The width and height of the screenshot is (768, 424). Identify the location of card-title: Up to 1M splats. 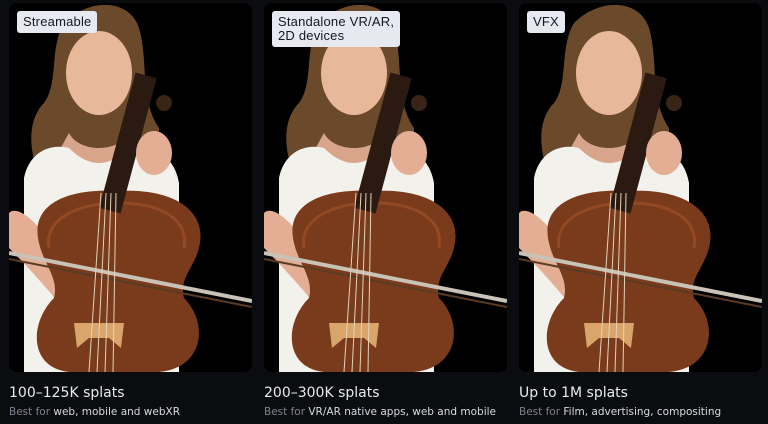
(573, 393).